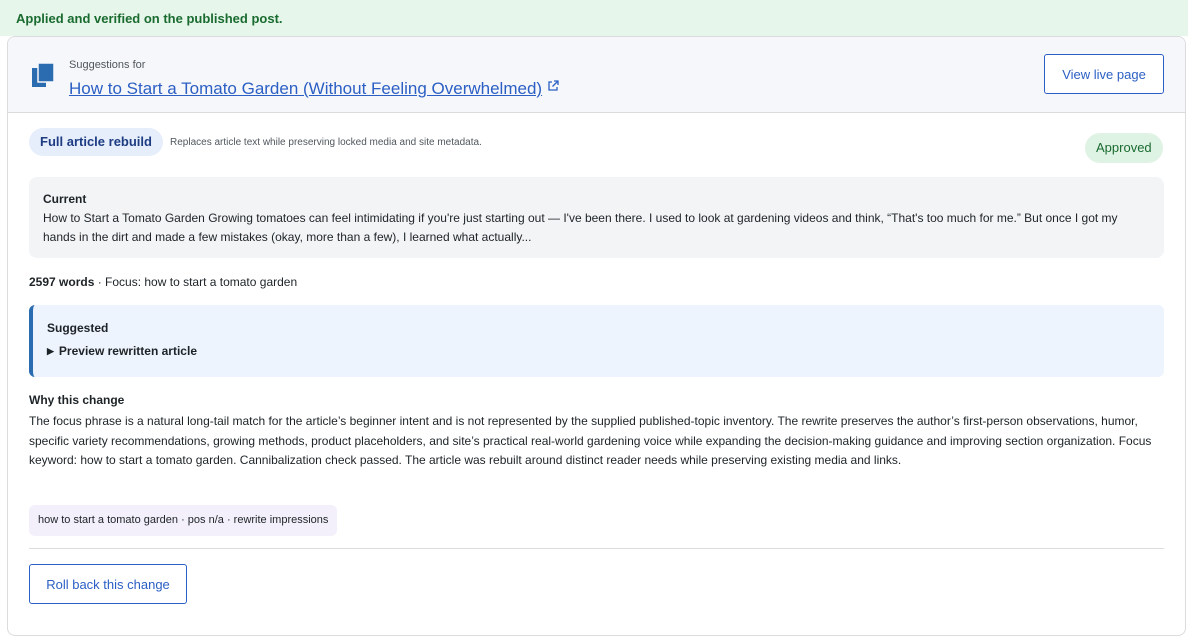 This screenshot has height=636, width=1199. Describe the element at coordinates (1124, 148) in the screenshot. I see `status-badge: Approved` at that location.